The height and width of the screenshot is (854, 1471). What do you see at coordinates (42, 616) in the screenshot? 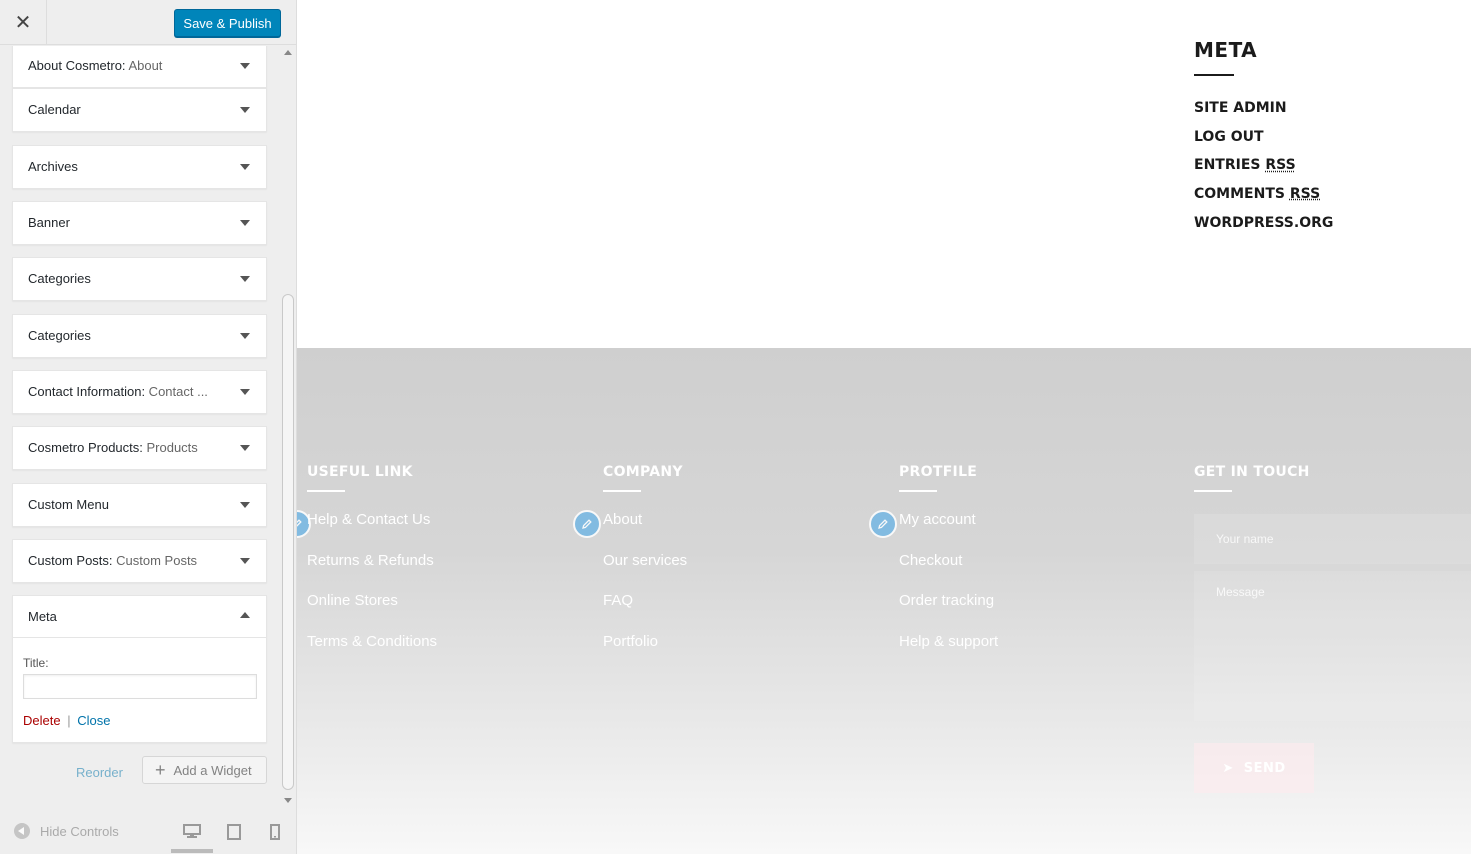
I see `widget-title: Meta` at bounding box center [42, 616].